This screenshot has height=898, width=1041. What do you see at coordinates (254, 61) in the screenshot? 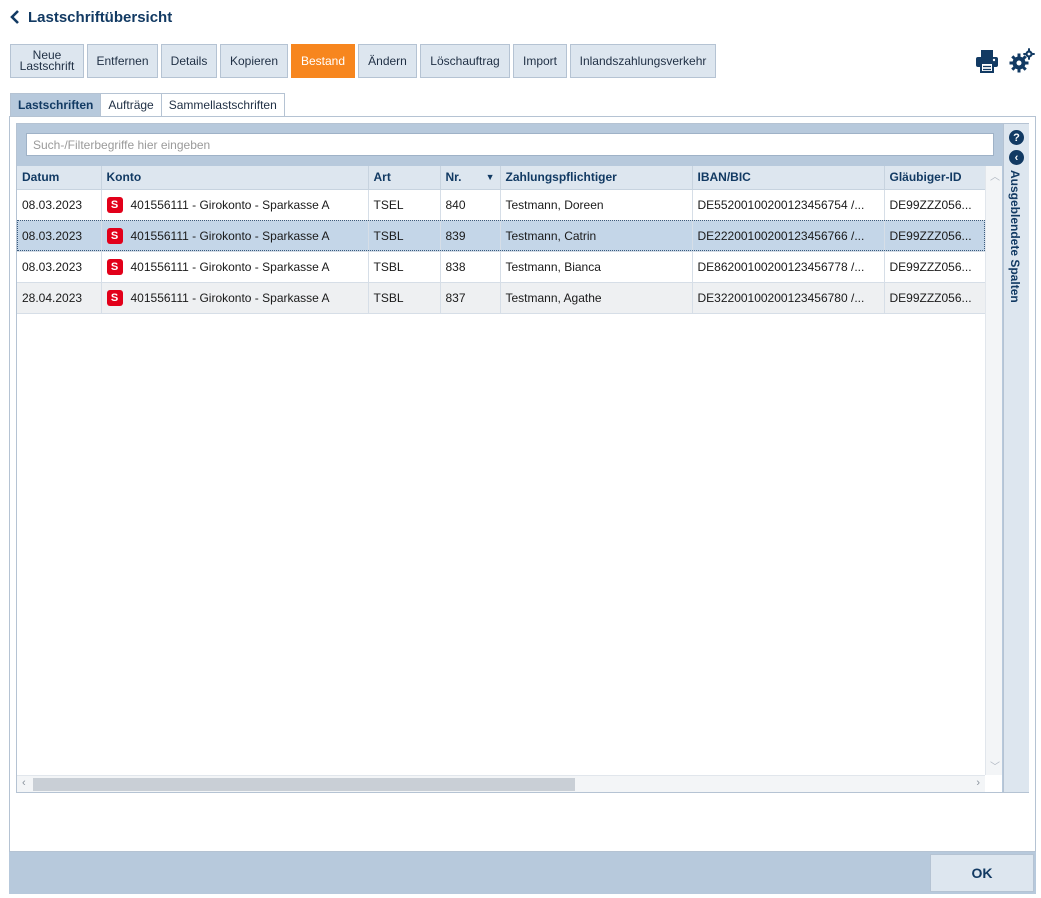
I see `copy-button: Kopieren` at bounding box center [254, 61].